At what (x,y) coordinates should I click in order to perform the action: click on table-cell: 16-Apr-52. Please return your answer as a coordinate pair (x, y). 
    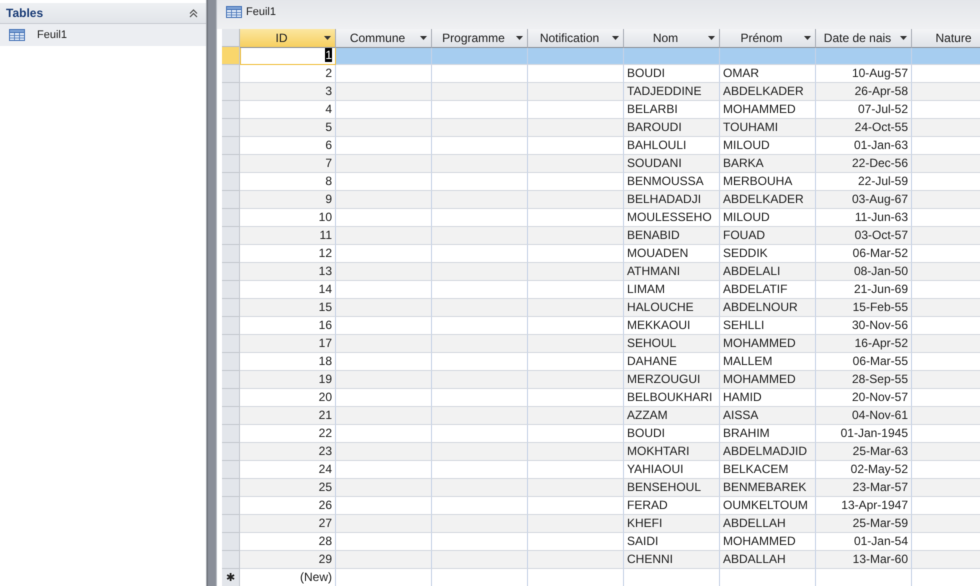
    Looking at the image, I should click on (864, 344).